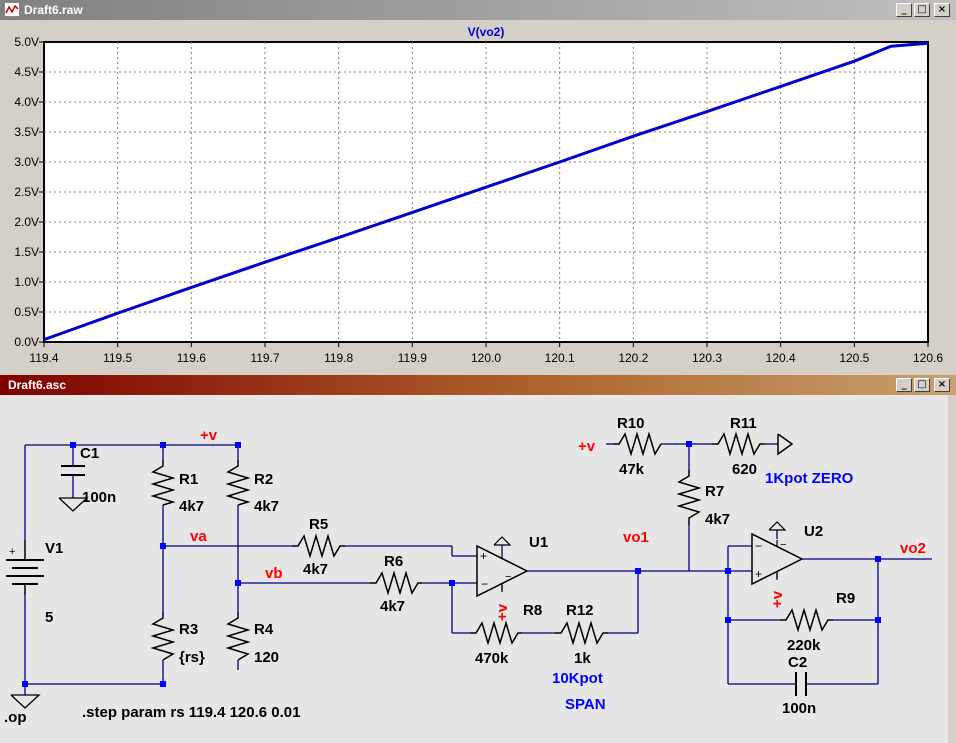  What do you see at coordinates (26, 102) in the screenshot?
I see `y-tick-label: 4.0V` at bounding box center [26, 102].